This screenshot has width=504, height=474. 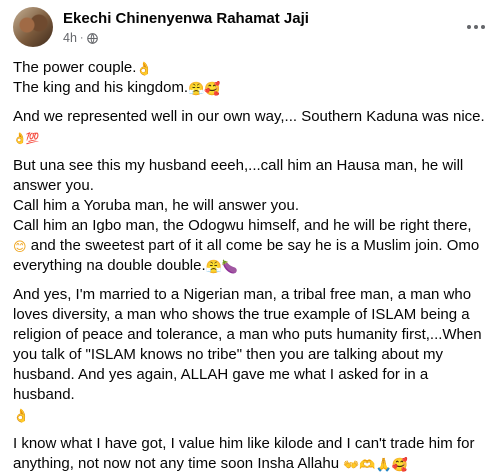 What do you see at coordinates (204, 88) in the screenshot?
I see `face-emoji: 😤🥰` at bounding box center [204, 88].